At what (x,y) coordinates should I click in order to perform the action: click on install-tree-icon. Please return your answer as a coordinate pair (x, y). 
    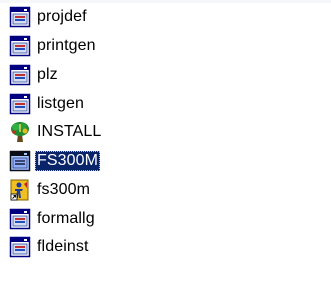
    Looking at the image, I should click on (20, 132).